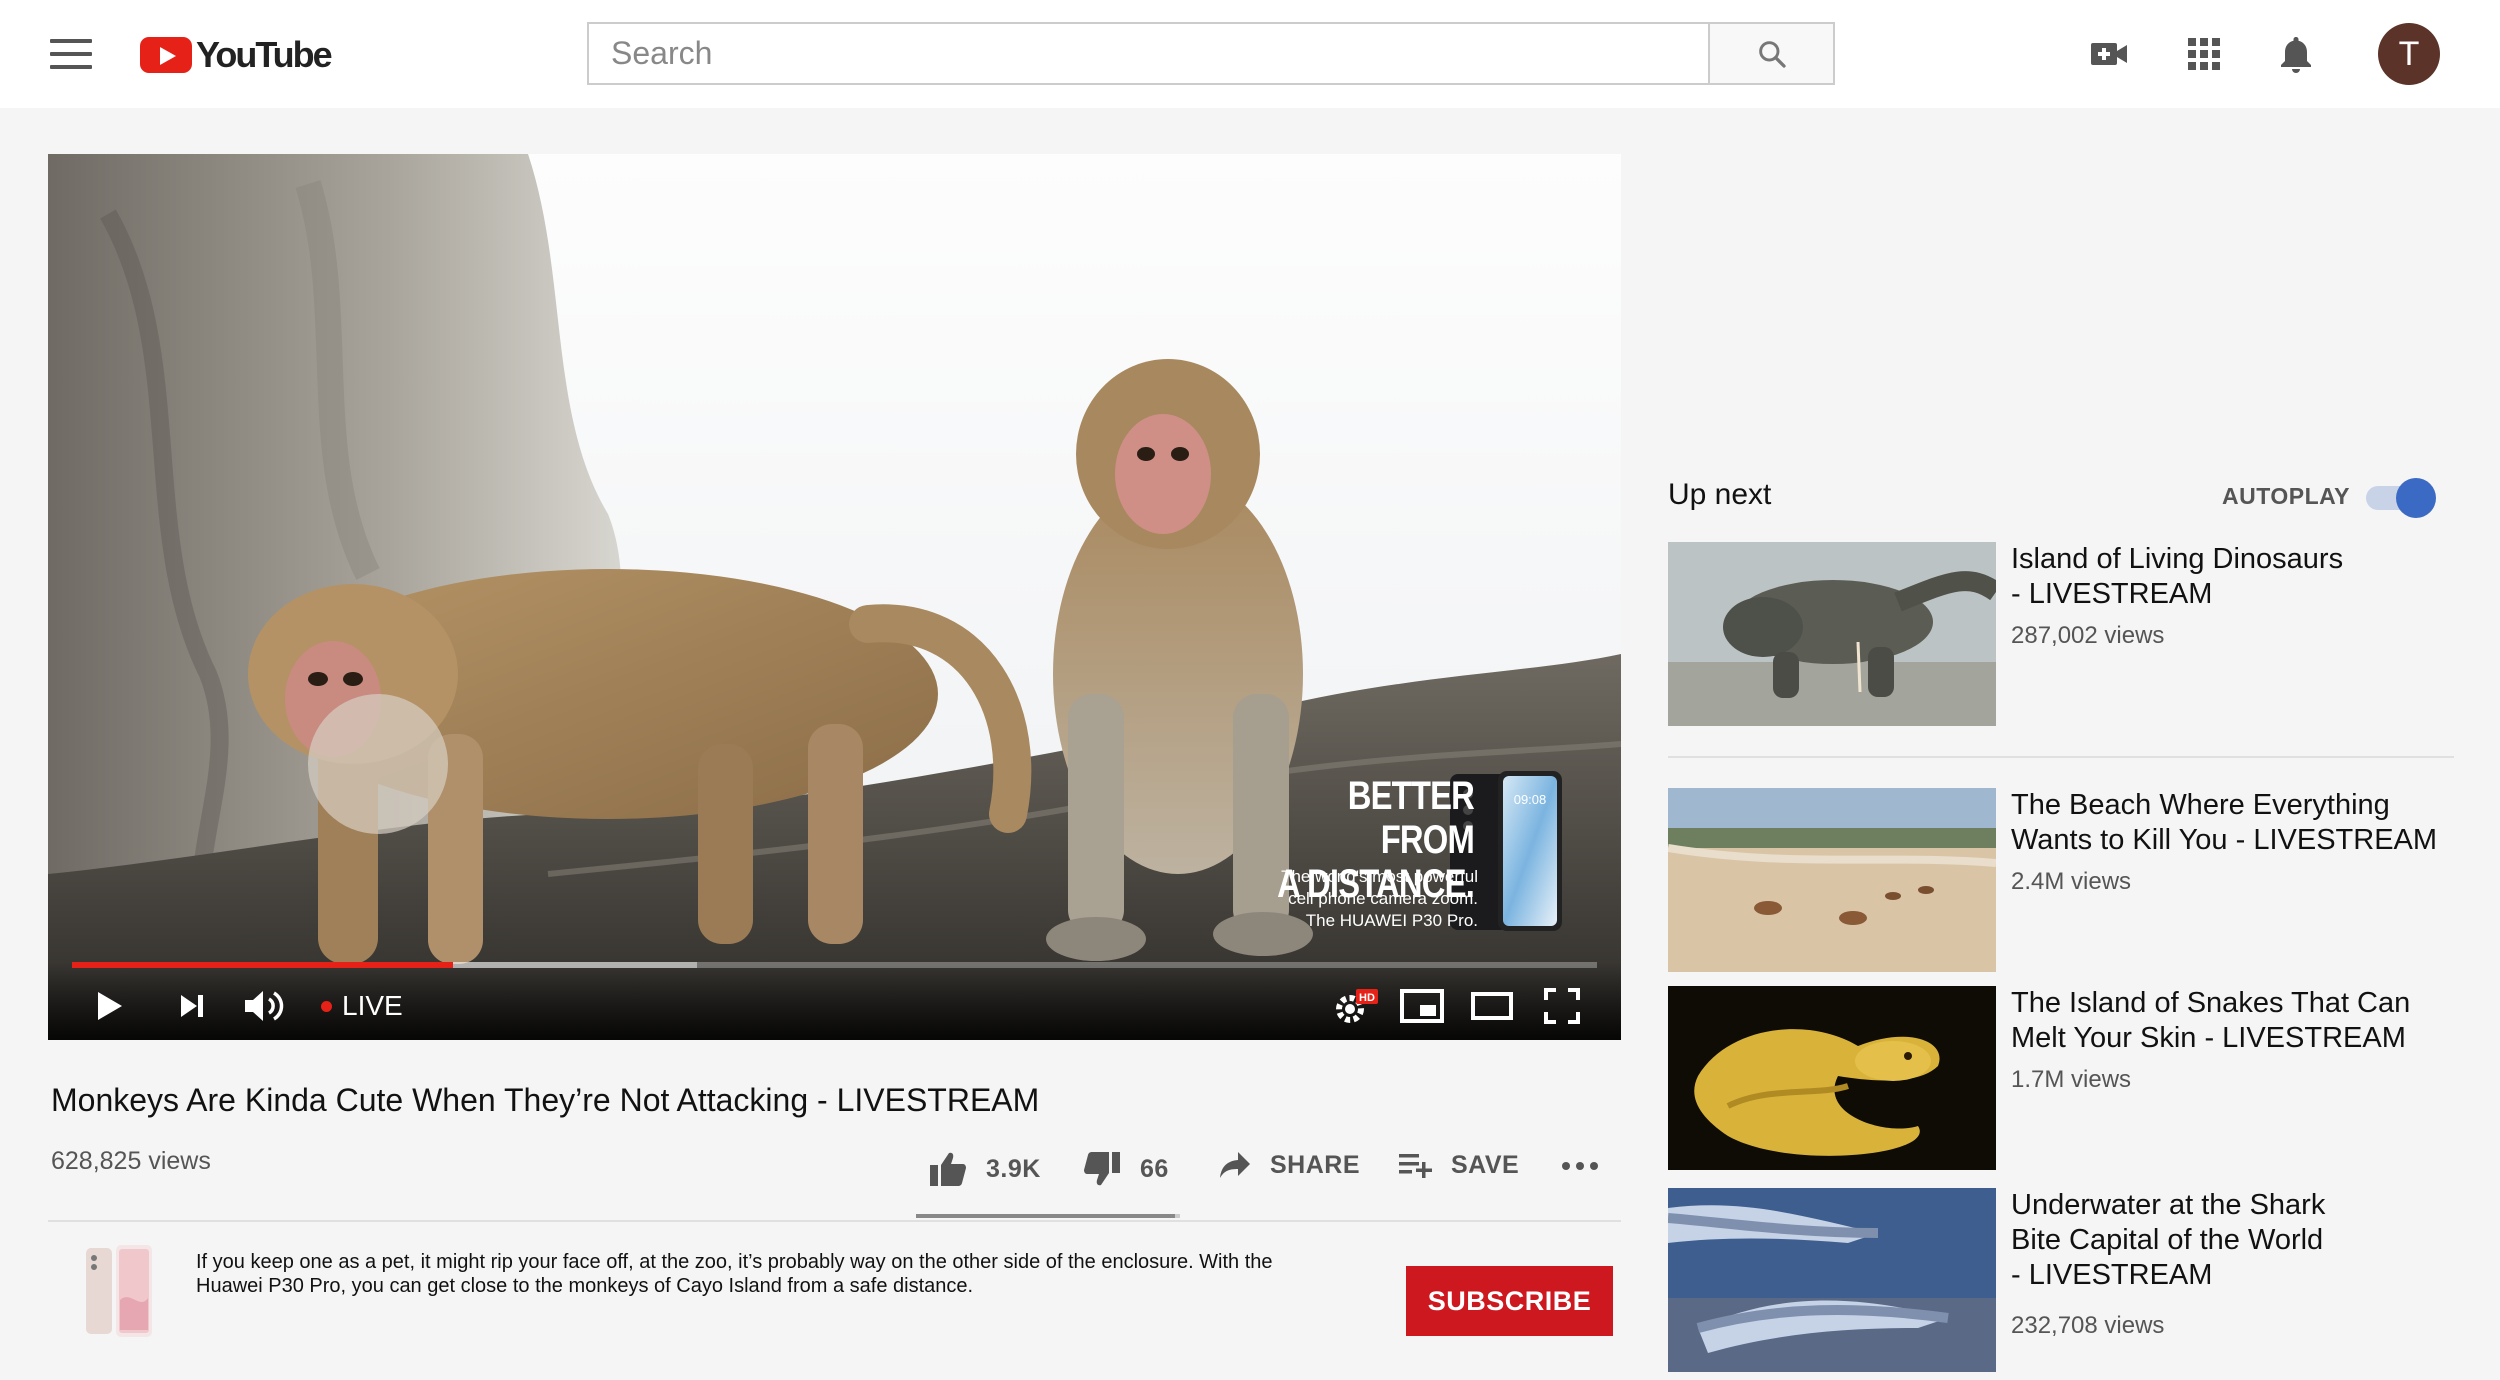  Describe the element at coordinates (2167, 1240) in the screenshot. I see `title-line: Bite Capital of the World` at that location.